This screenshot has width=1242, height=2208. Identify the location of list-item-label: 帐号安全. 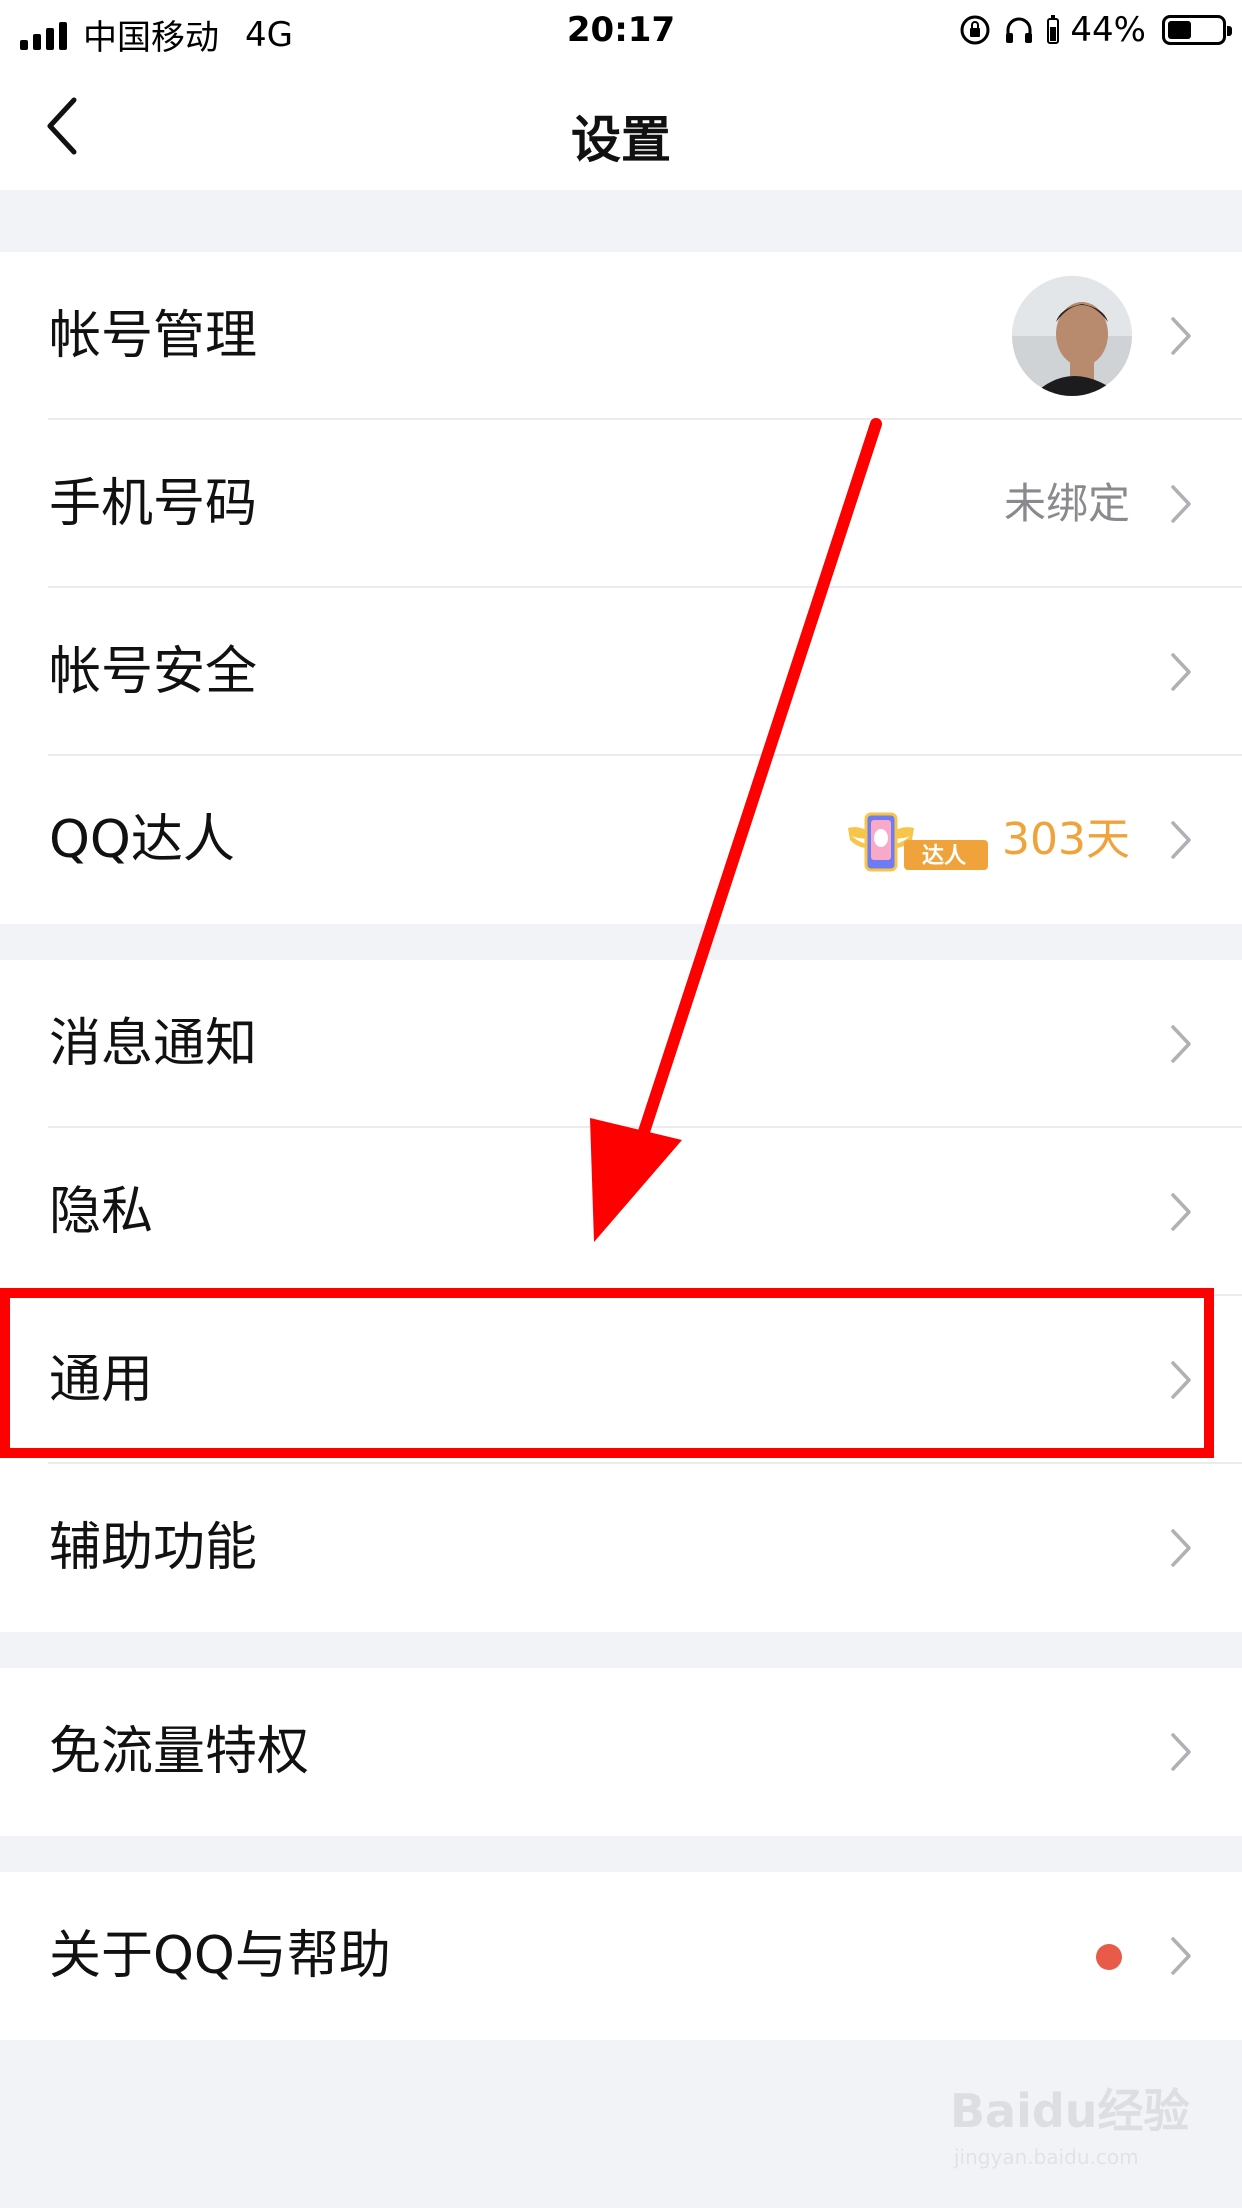
(153, 672).